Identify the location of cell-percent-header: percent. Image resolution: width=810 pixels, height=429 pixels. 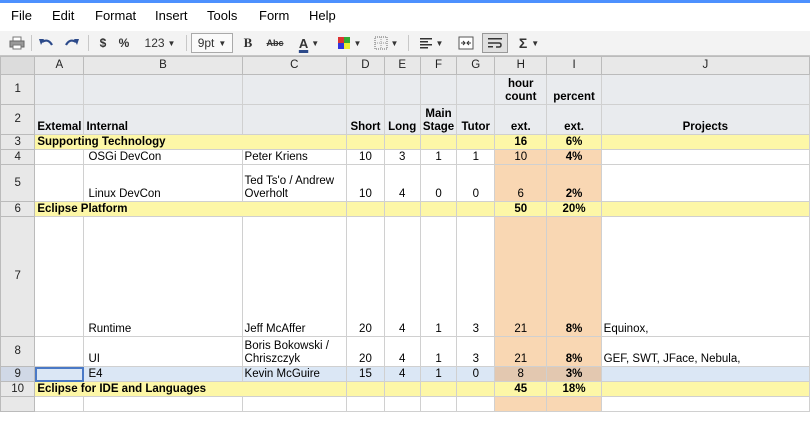
(574, 89).